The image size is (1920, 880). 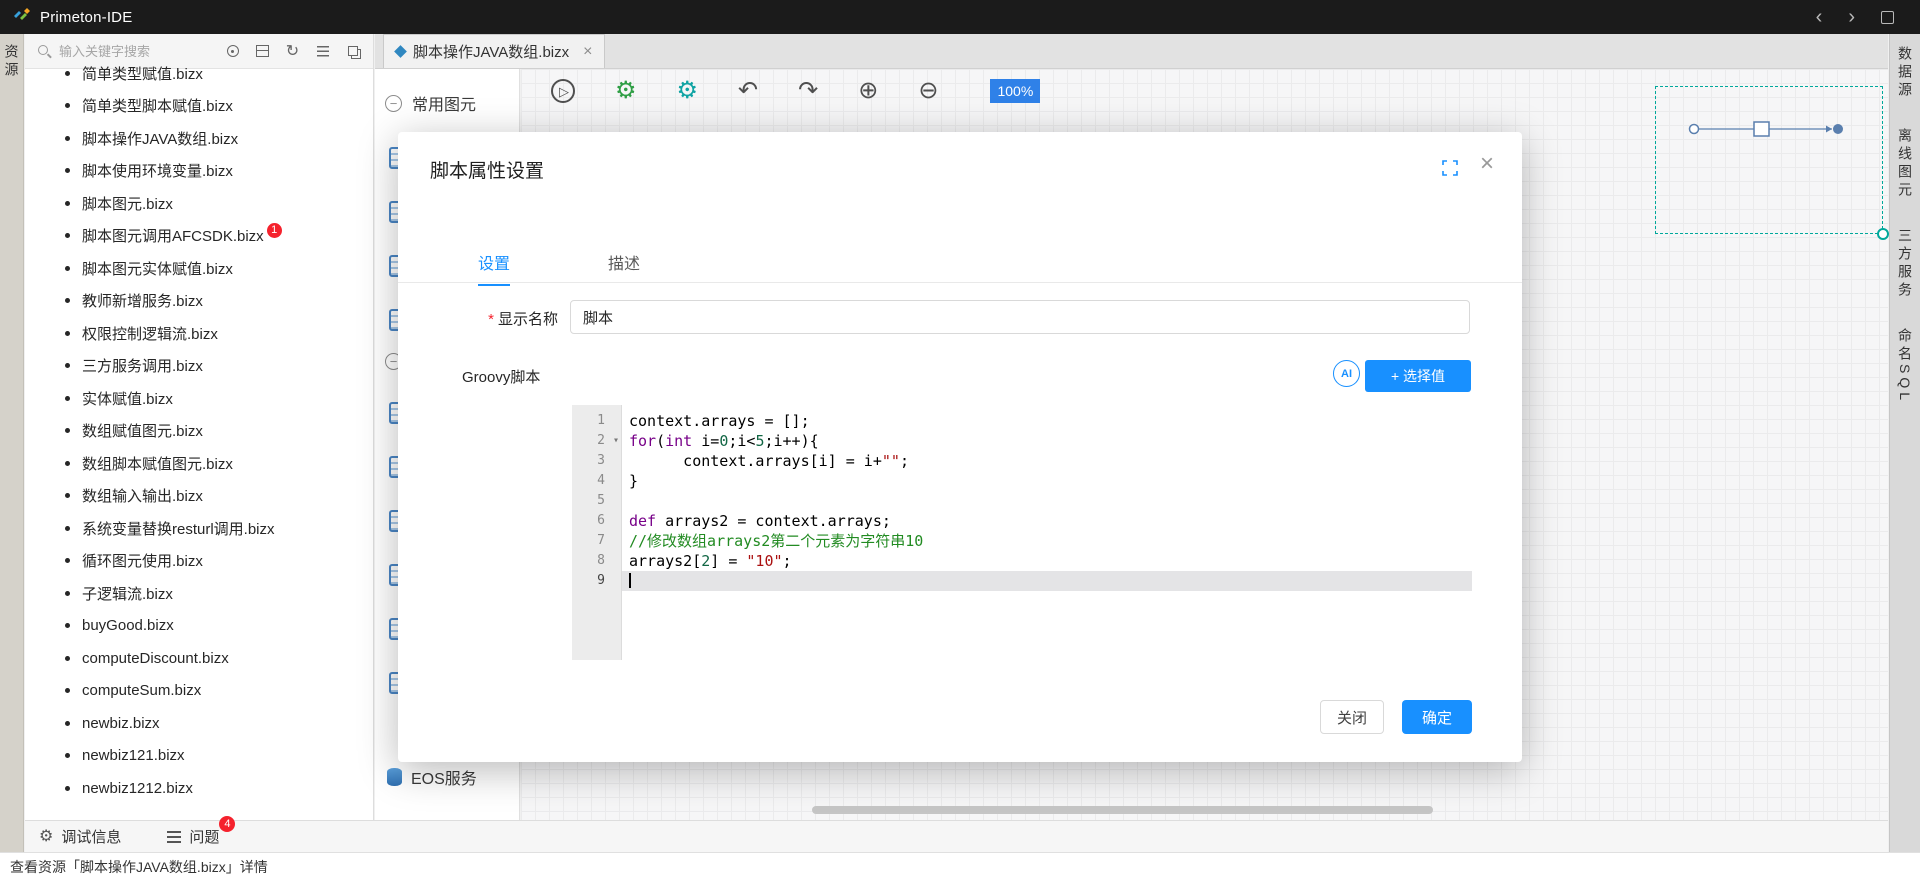 I want to click on tab-script-java-array: 脚本操作JAVA数组.bizx ×, so click(x=494, y=51).